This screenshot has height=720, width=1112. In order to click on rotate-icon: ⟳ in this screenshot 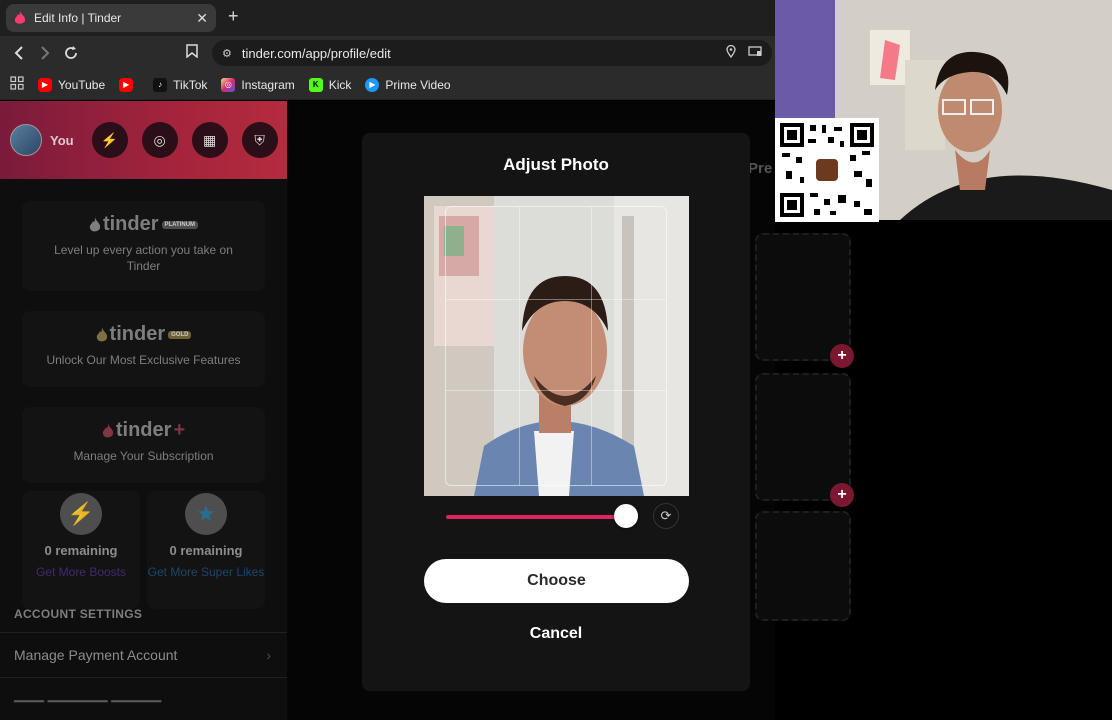, I will do `click(666, 516)`.